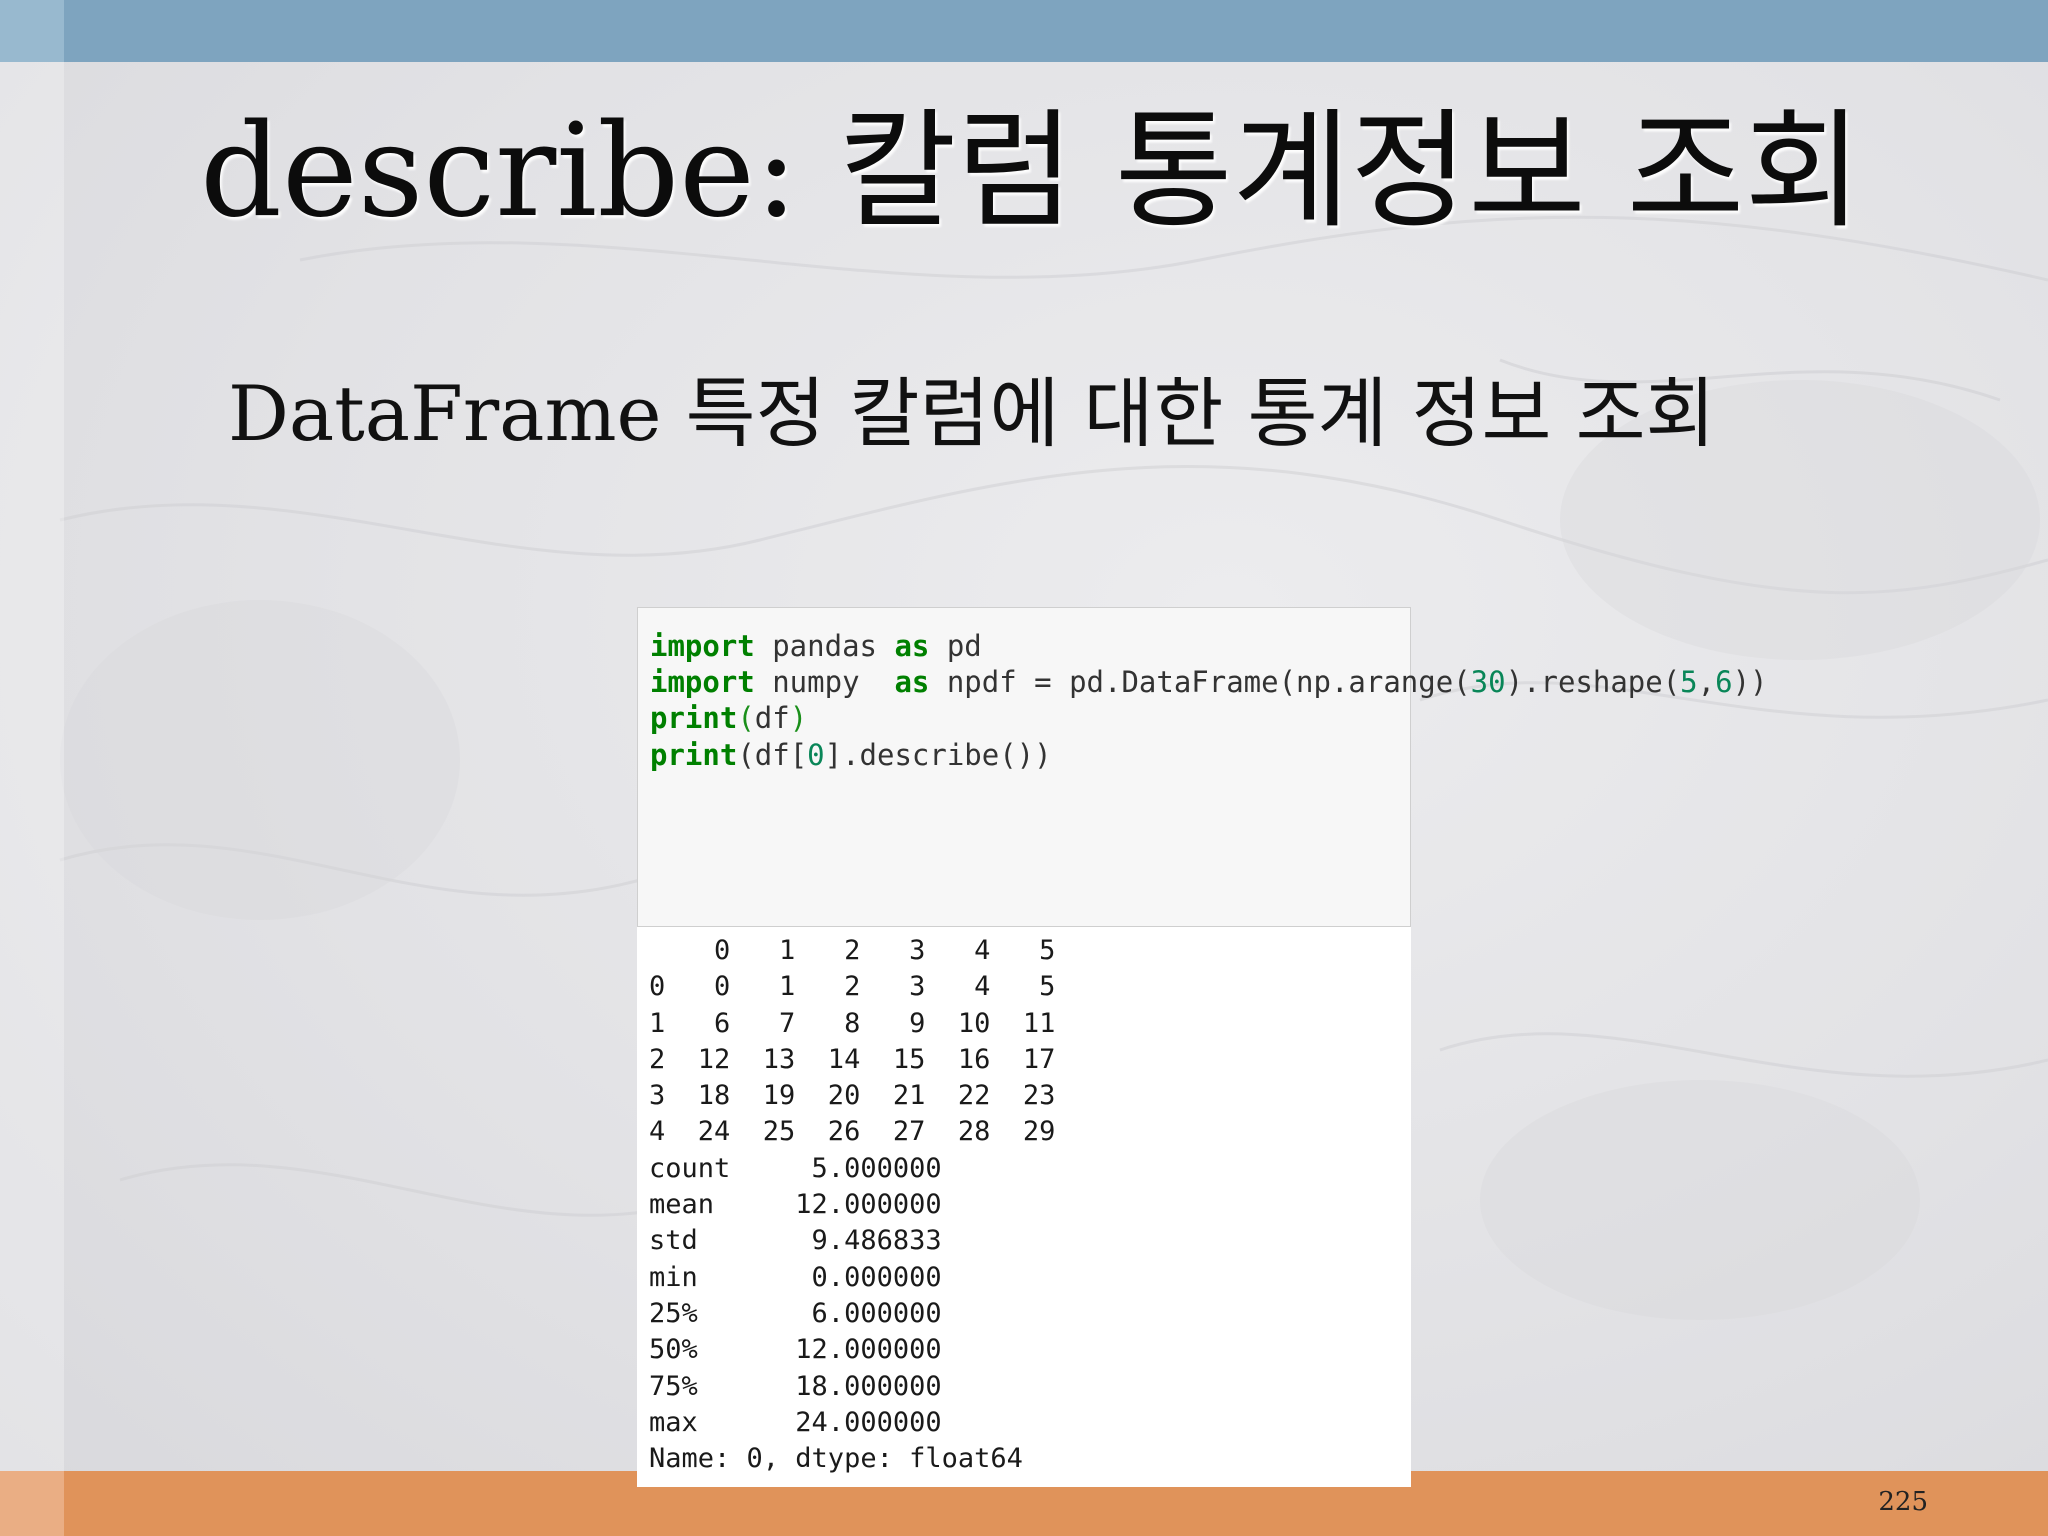  I want to click on code-text: df = pd.DataFrame(np.arange(, so click(1226, 682).